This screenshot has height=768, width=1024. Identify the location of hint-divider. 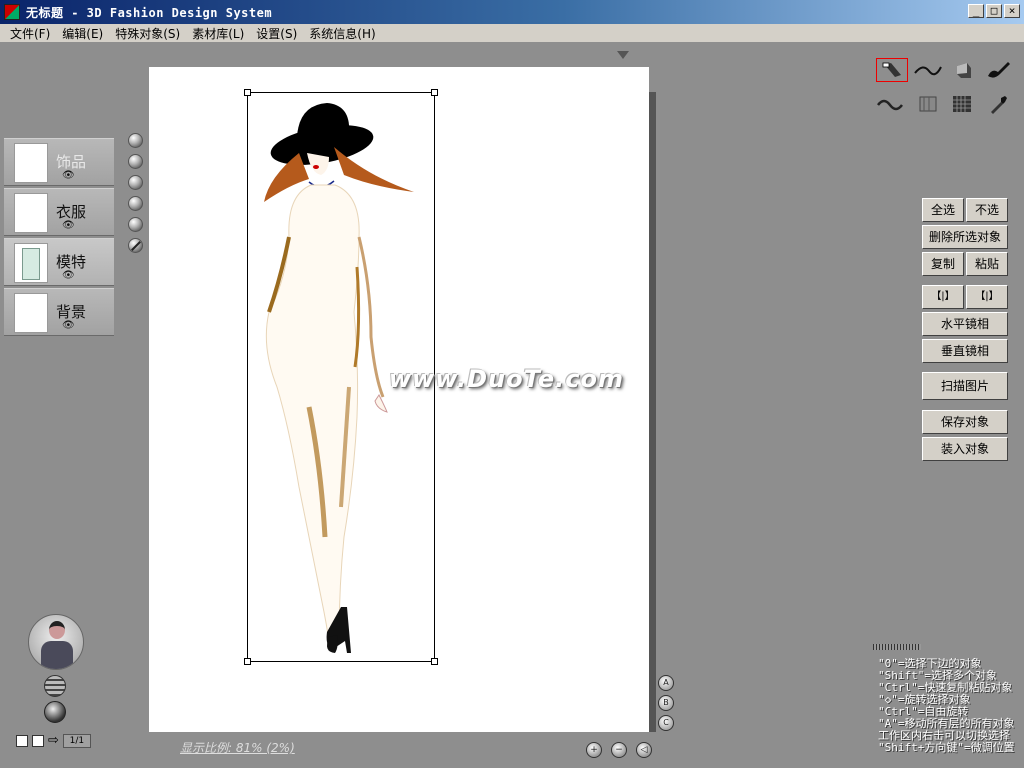
(897, 647).